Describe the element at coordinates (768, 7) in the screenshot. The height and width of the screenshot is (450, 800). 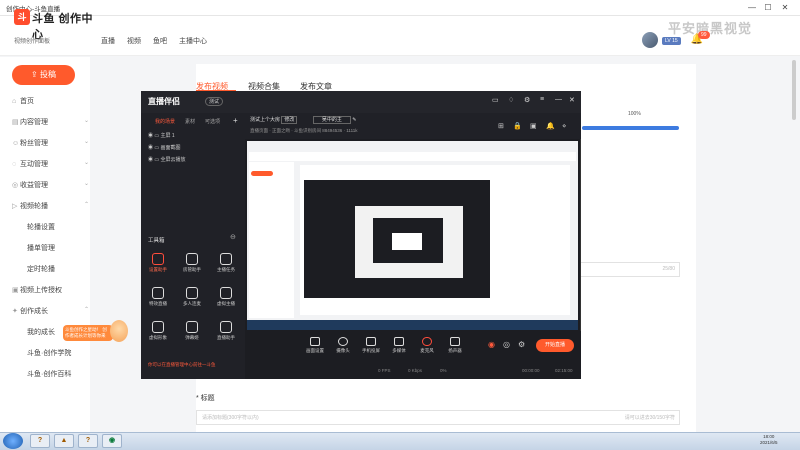
I see `maximize-button: ☐` at that location.